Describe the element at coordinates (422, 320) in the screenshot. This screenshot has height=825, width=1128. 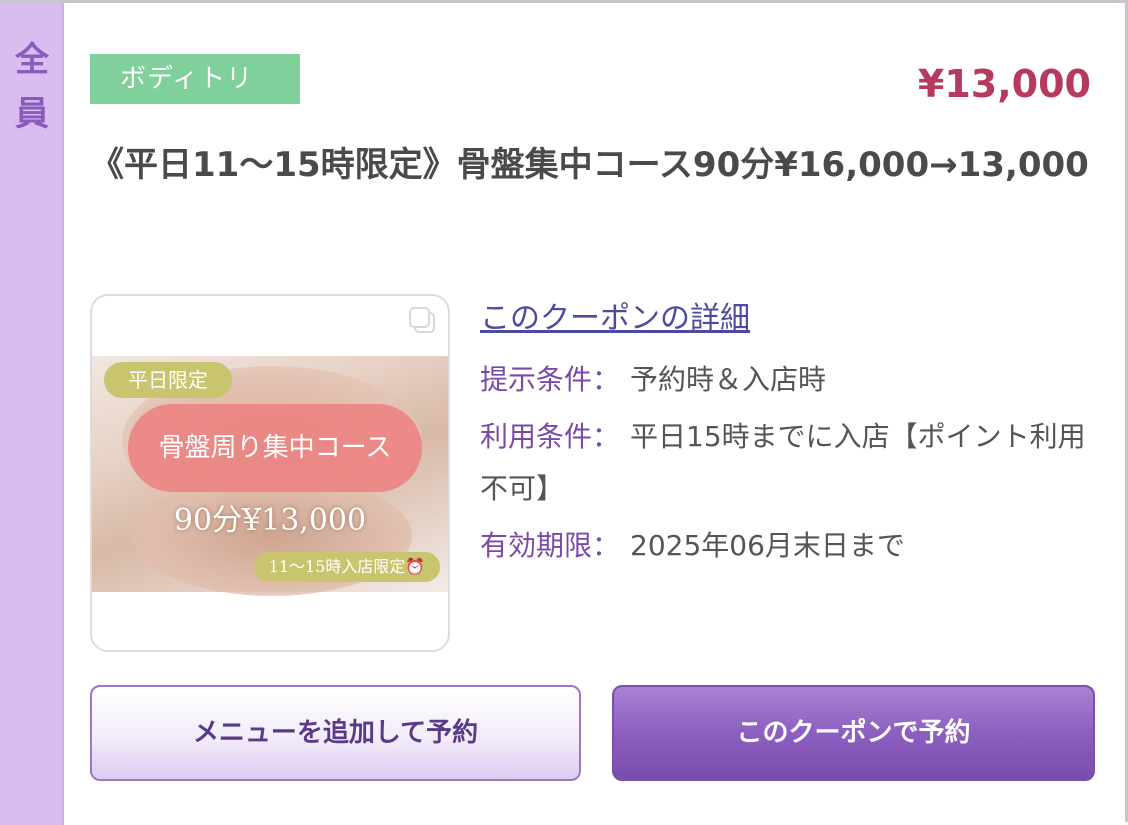
I see `gallery-icon` at that location.